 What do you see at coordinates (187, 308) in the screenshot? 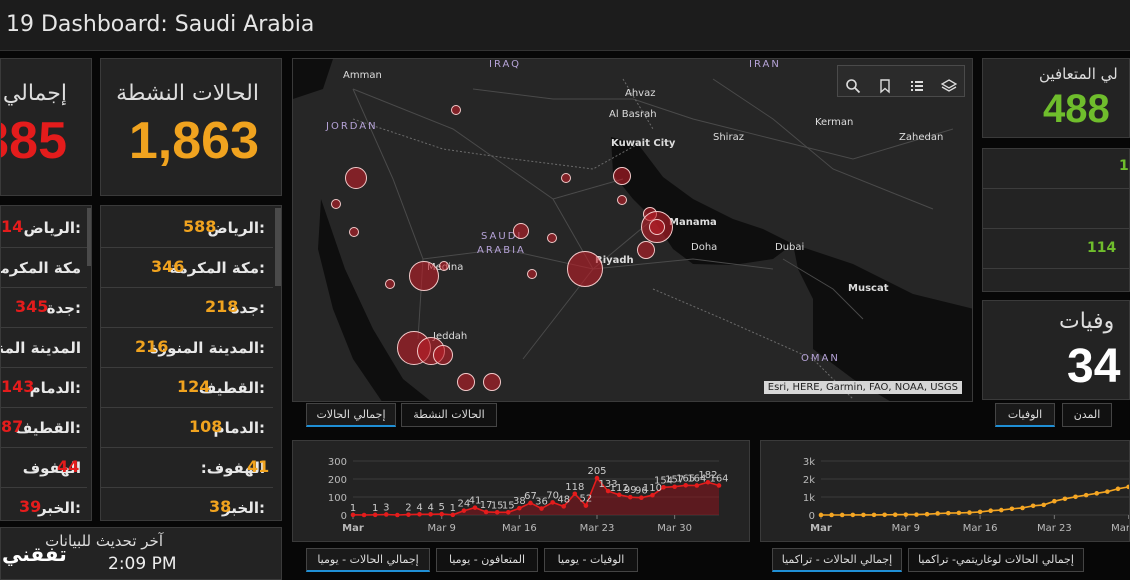
I see `list-item: جدة: 218` at bounding box center [187, 308].